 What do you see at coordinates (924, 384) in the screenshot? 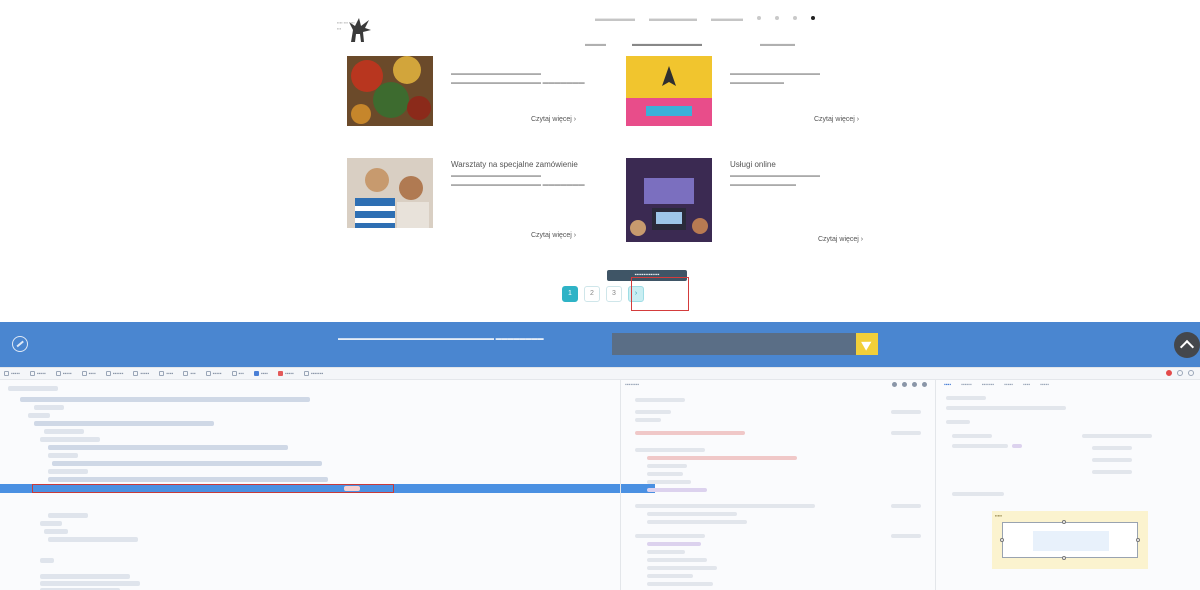
I see `print-icon` at bounding box center [924, 384].